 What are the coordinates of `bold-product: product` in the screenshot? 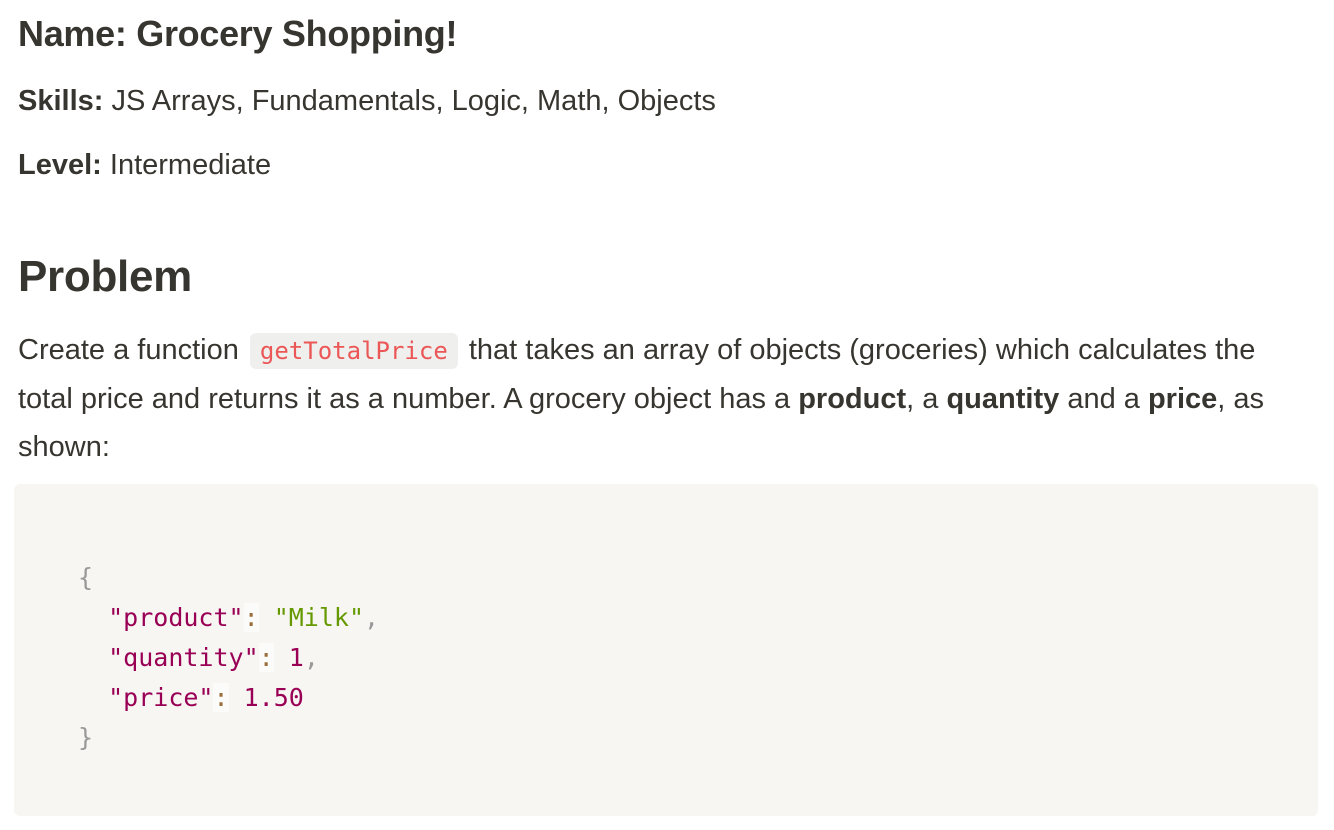 It's located at (852, 399).